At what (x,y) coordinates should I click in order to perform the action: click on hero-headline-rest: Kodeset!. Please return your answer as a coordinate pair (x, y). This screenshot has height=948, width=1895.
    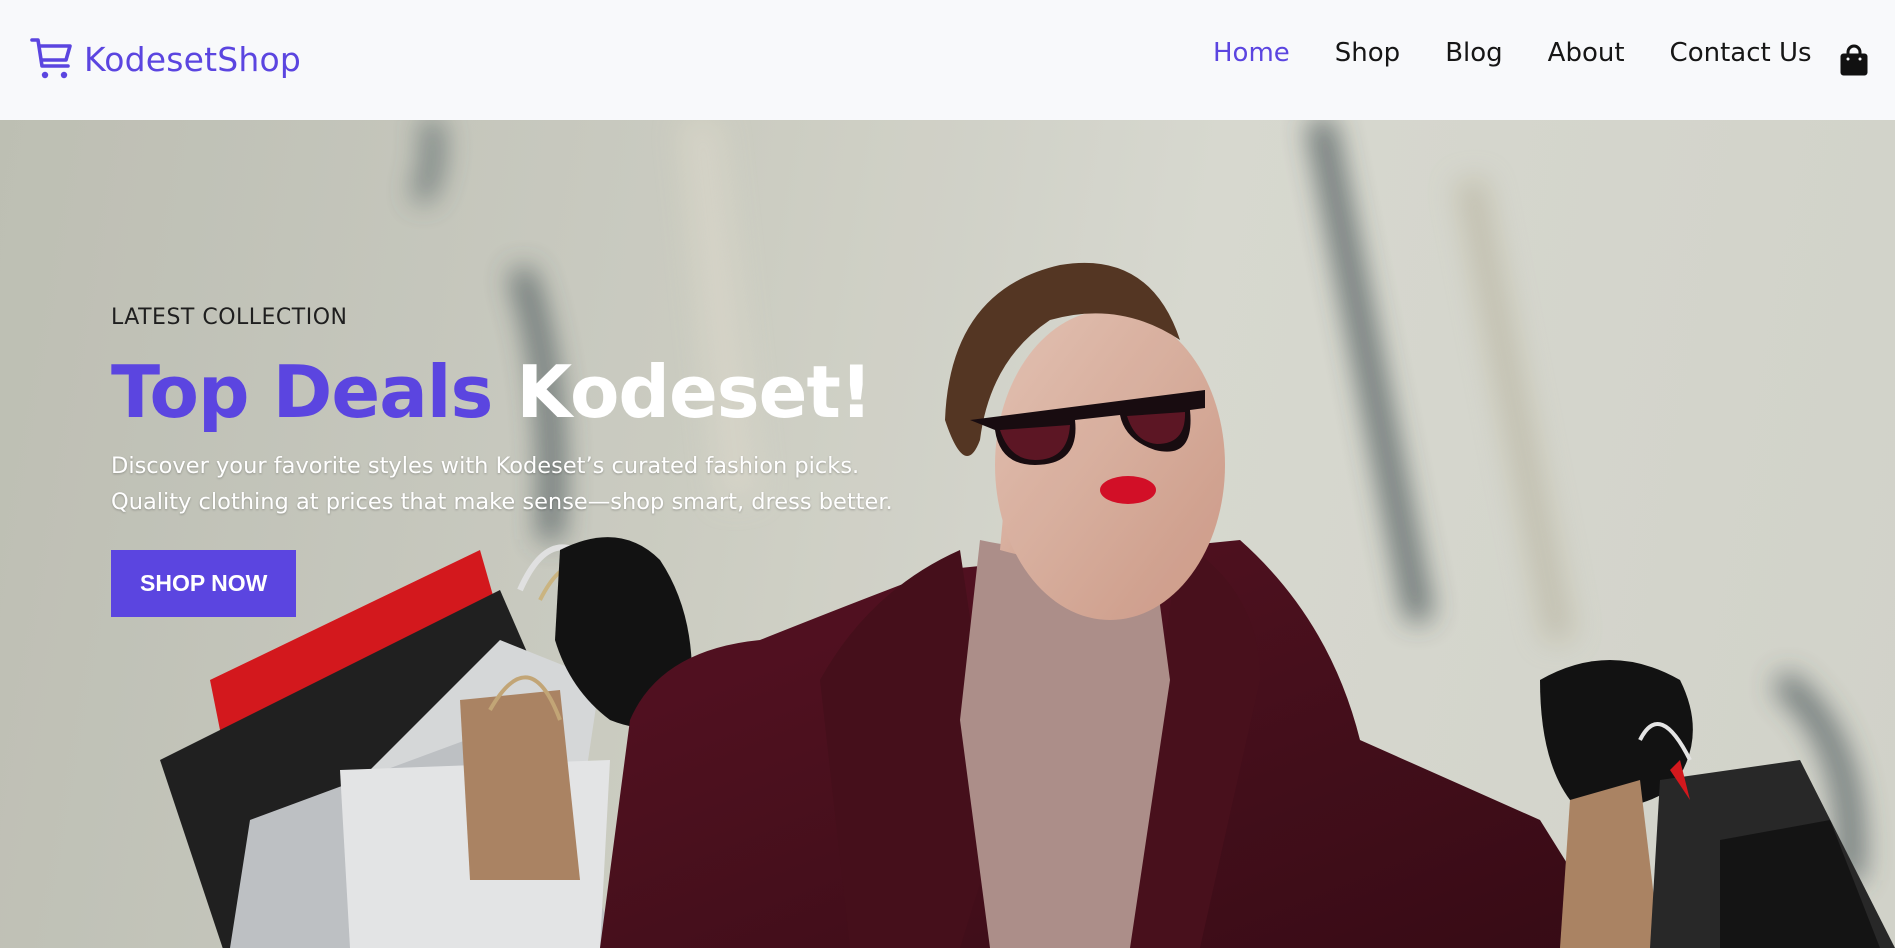
    Looking at the image, I should click on (694, 392).